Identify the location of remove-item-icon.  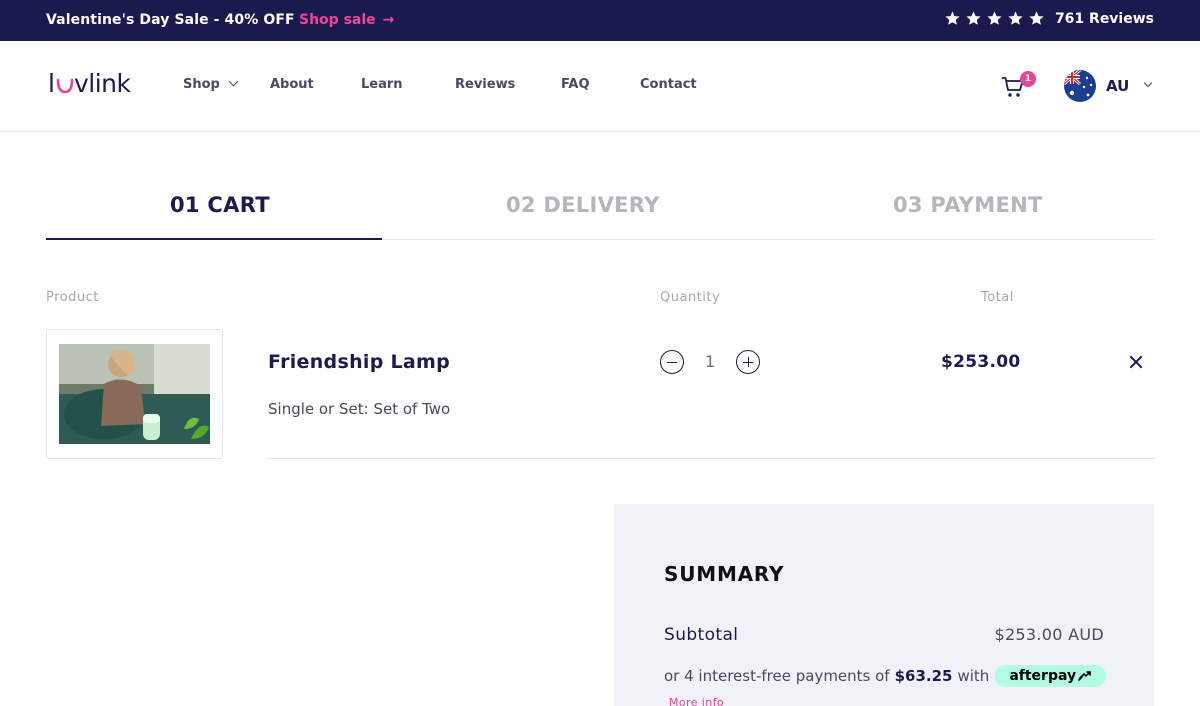
(1136, 362).